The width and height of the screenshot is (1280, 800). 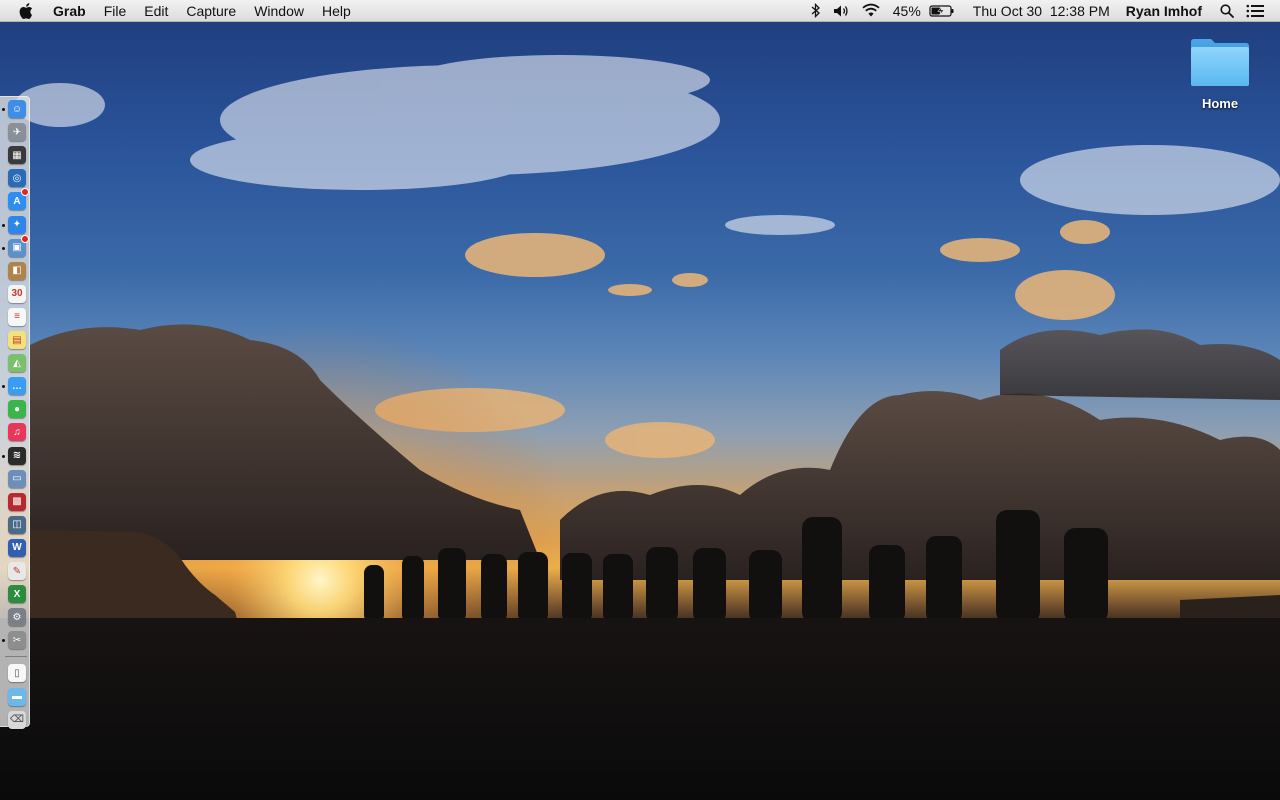 I want to click on menu-file: File, so click(x=115, y=11).